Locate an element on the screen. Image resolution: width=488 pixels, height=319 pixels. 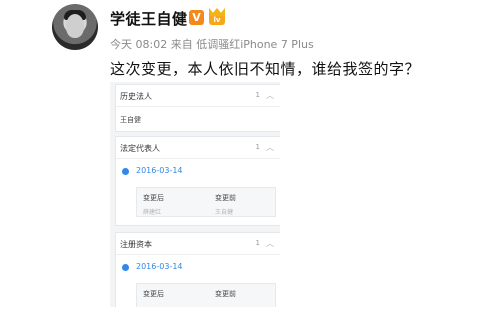
crown-icon is located at coordinates (217, 12).